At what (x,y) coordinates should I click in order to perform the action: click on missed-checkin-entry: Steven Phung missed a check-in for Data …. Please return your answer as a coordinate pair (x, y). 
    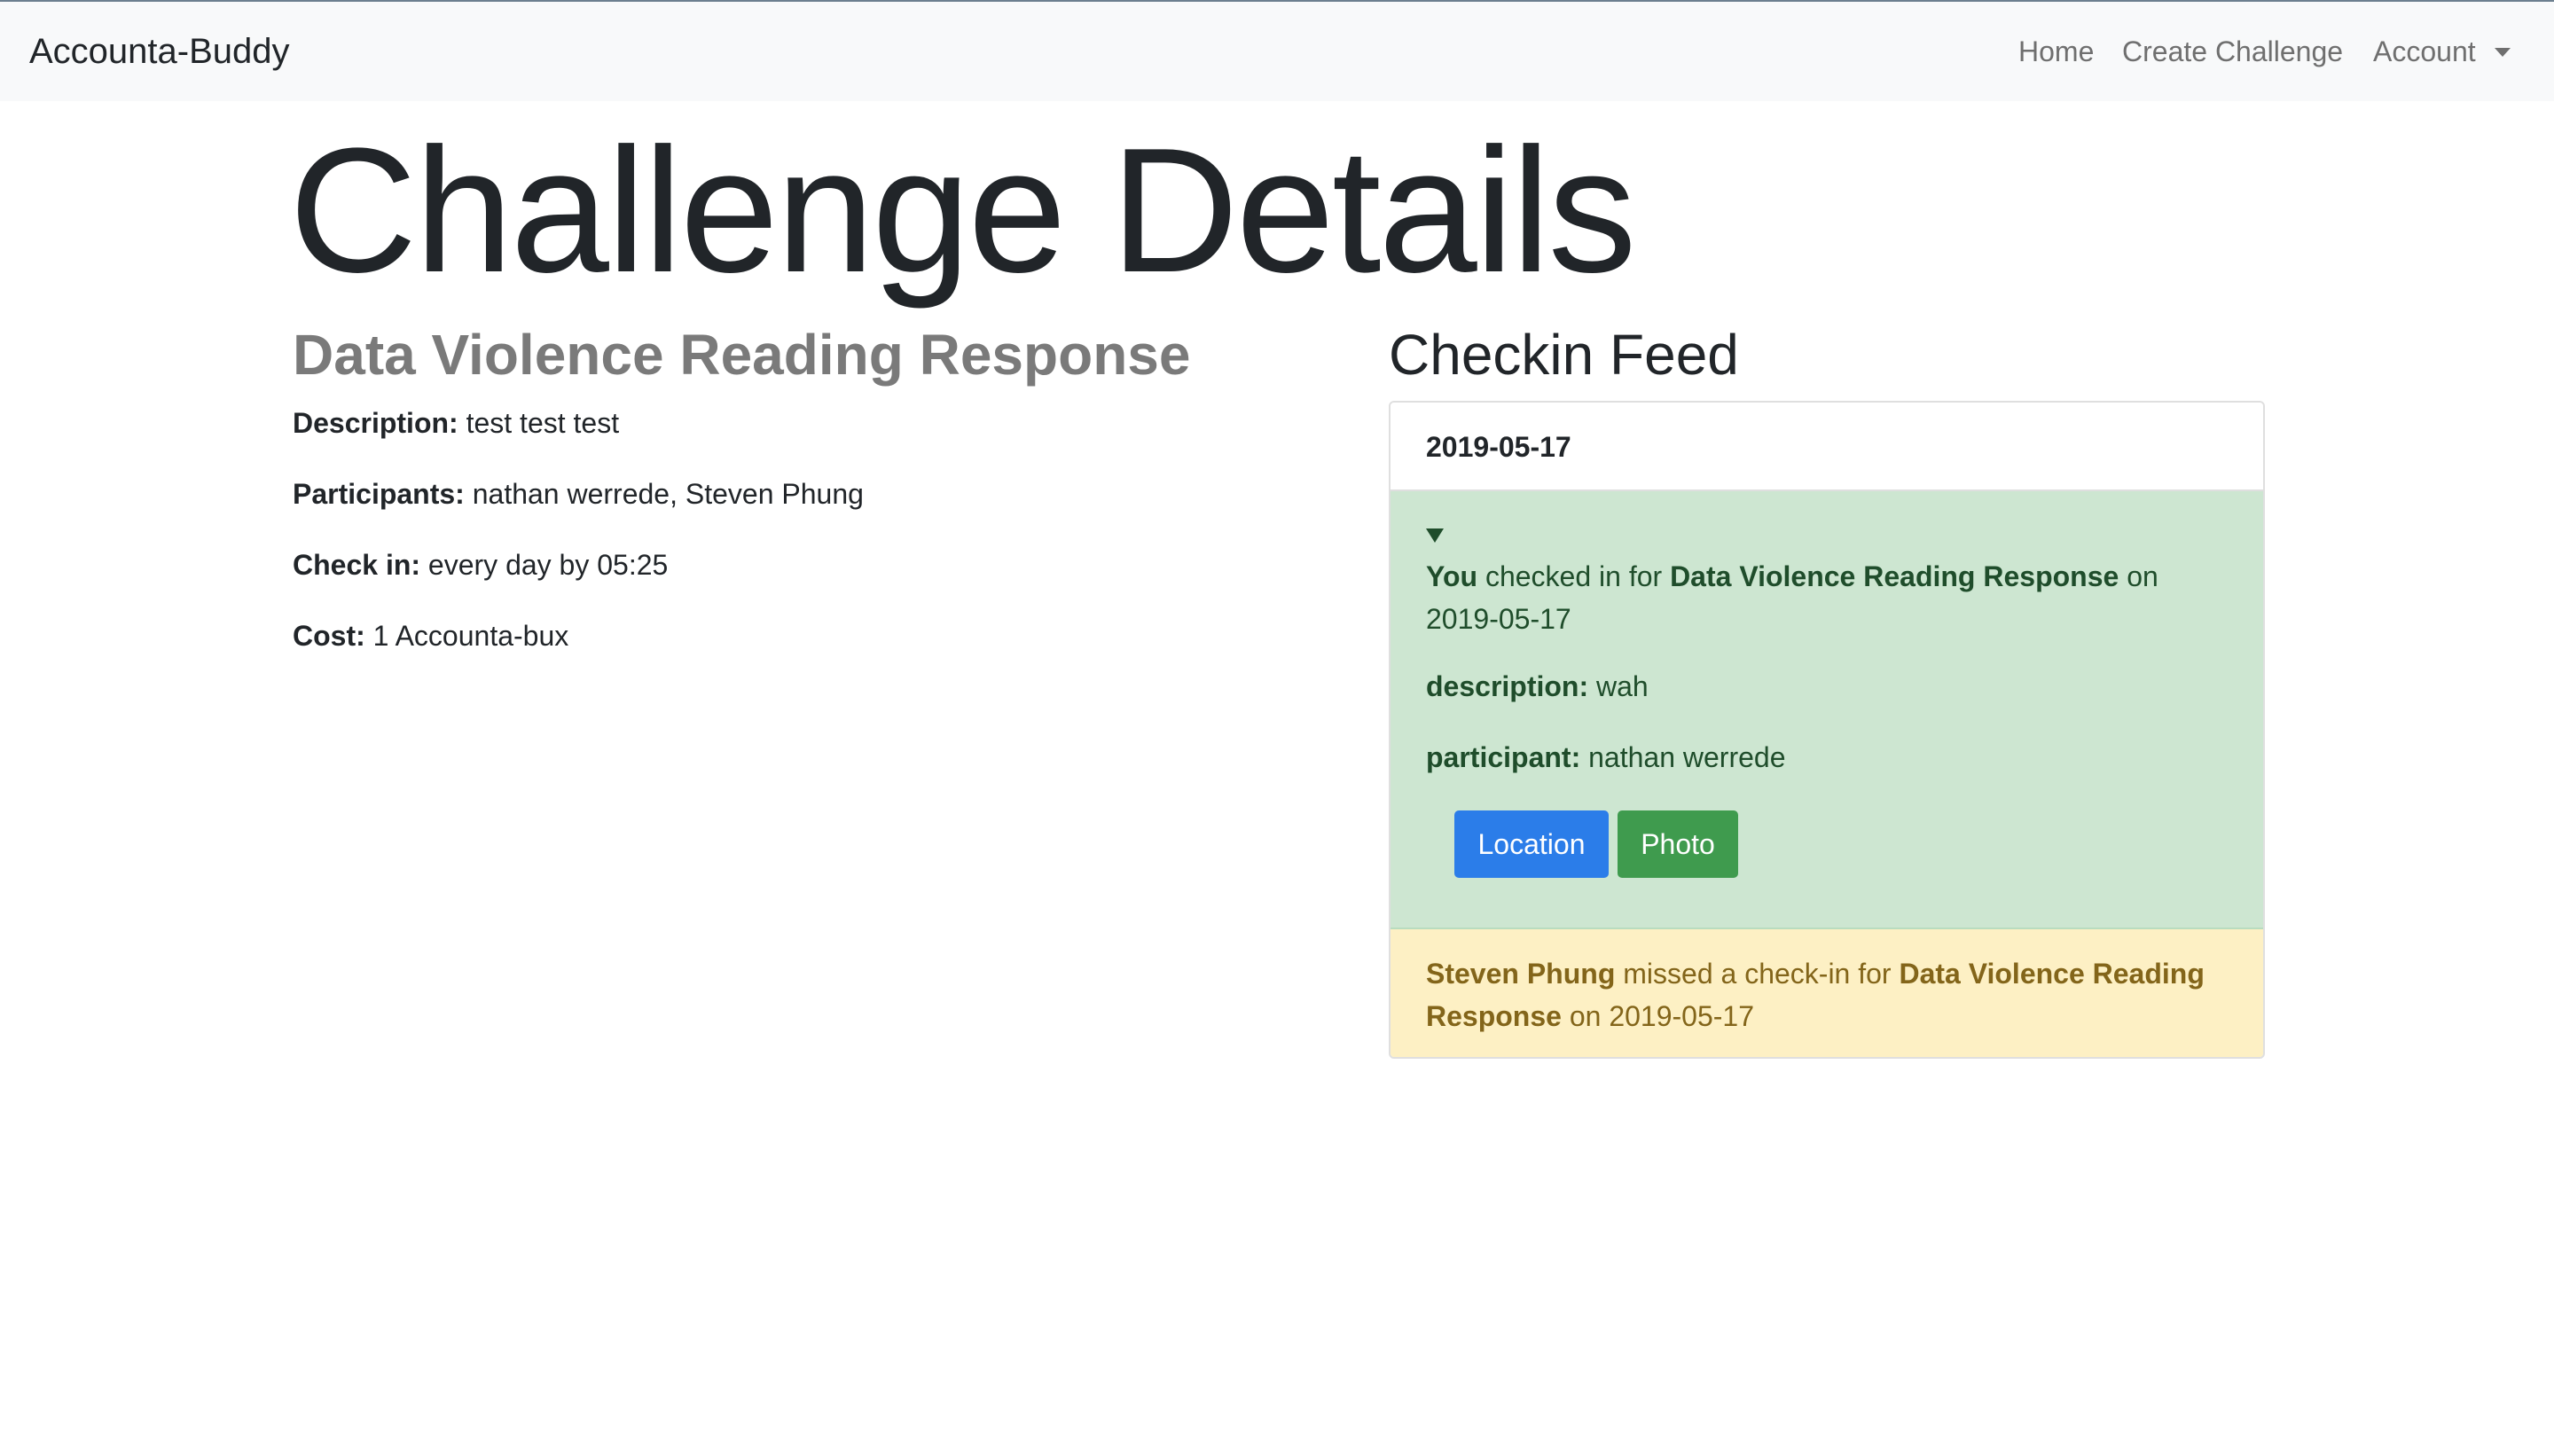
    Looking at the image, I should click on (1827, 993).